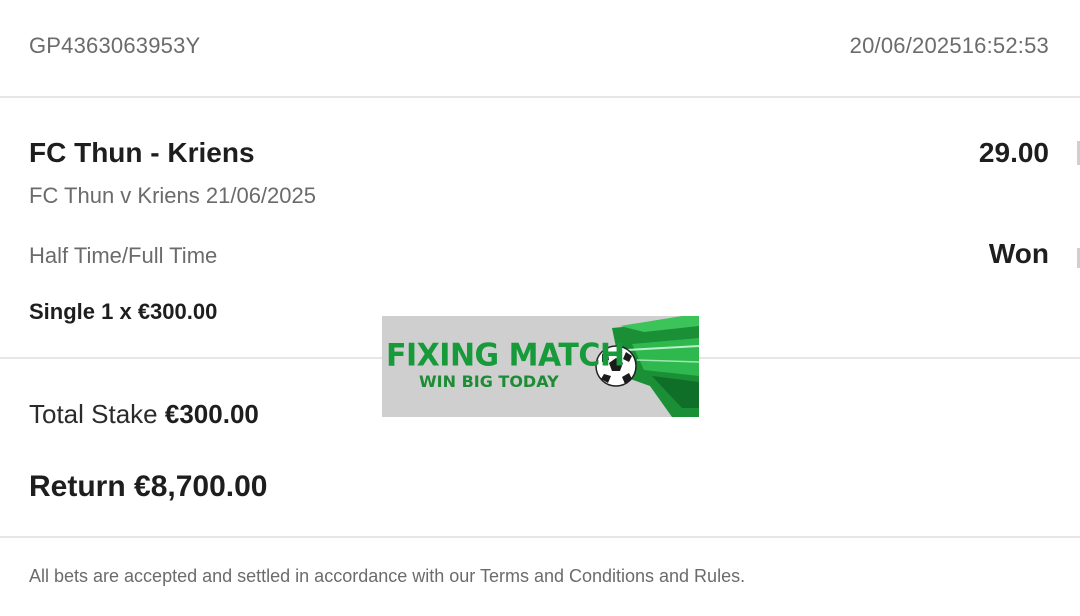 The width and height of the screenshot is (1080, 616). I want to click on return-value: €8,700.00, so click(201, 486).